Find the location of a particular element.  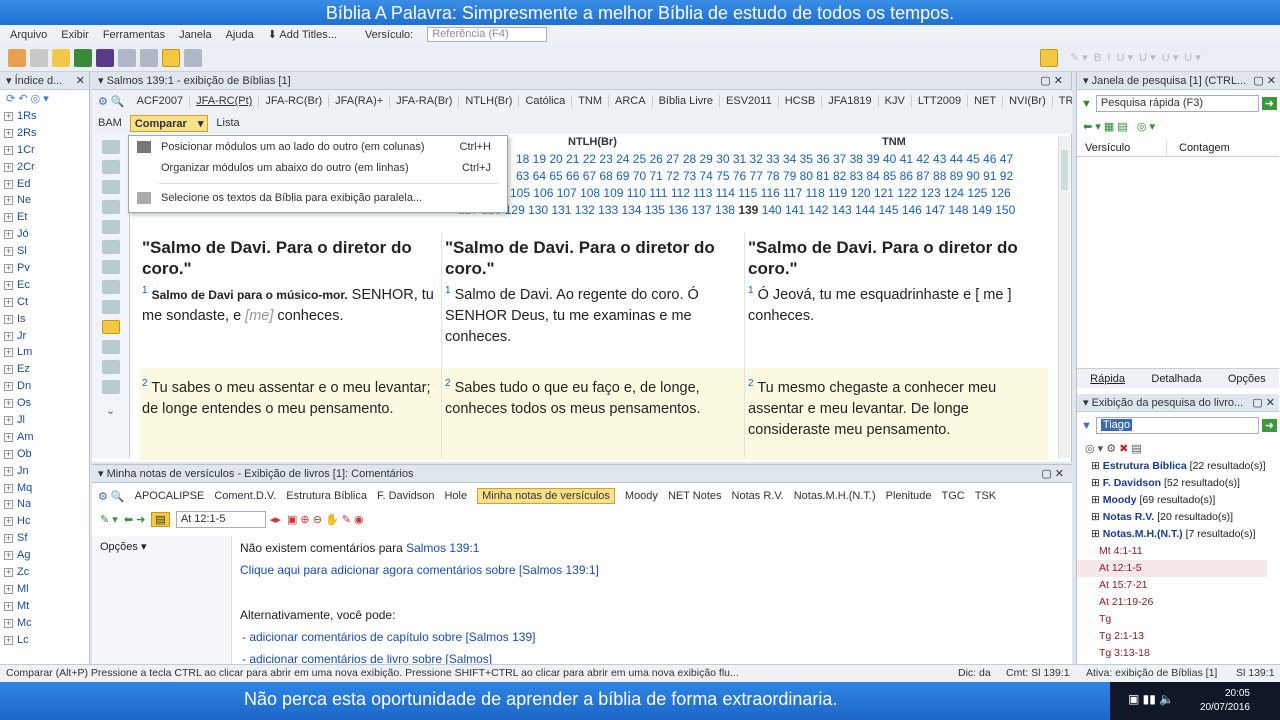

book-item: + Os is located at coordinates (44, 403).